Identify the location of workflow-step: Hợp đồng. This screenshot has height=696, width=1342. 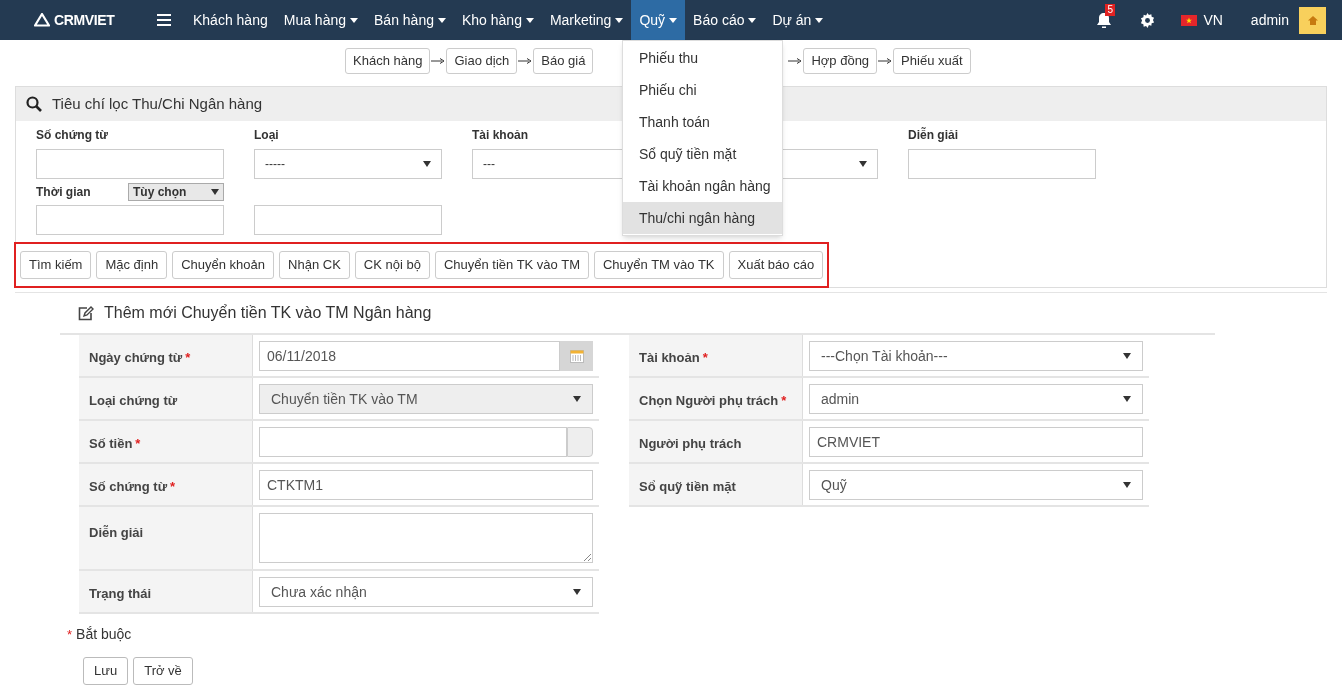
(840, 60).